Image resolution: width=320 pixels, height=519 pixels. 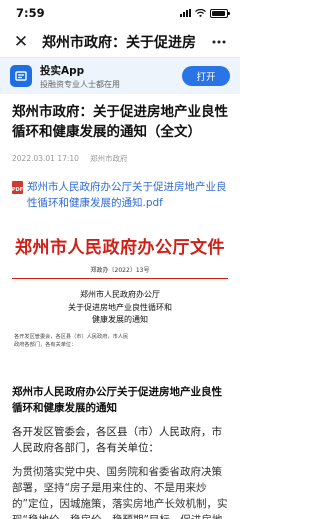 I want to click on status-bar: 7:59, so click(x=120, y=13).